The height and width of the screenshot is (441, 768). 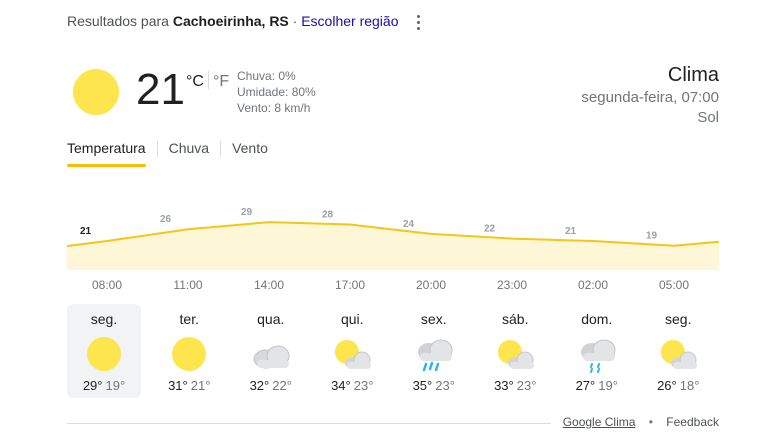 I want to click on day-temperatures: 34° 23°, so click(x=353, y=385).